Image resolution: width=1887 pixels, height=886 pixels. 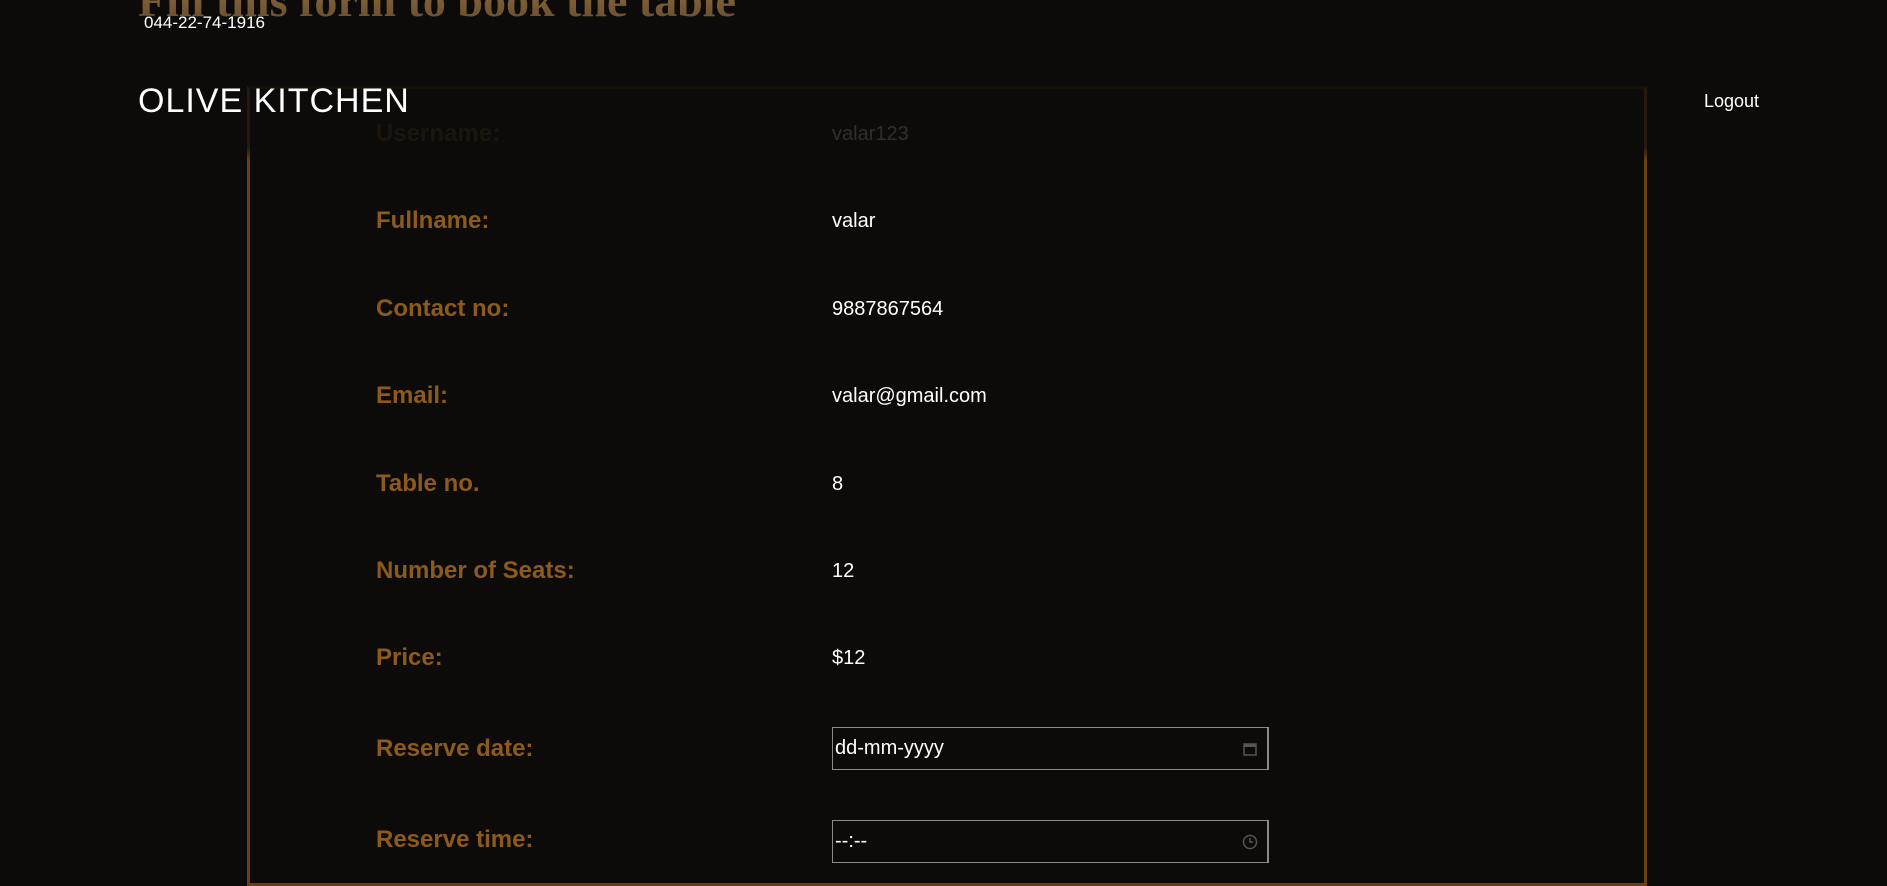 What do you see at coordinates (854, 221) in the screenshot?
I see `fullname-value: valar` at bounding box center [854, 221].